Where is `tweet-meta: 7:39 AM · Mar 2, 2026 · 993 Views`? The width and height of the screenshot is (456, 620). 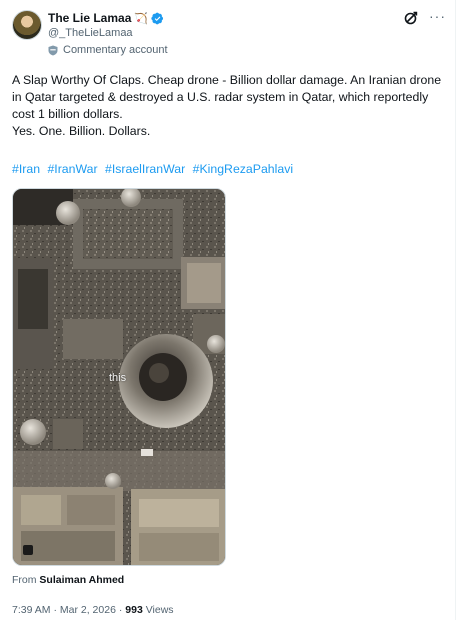
tweet-meta: 7:39 AM · Mar 2, 2026 · 993 Views is located at coordinates (93, 610).